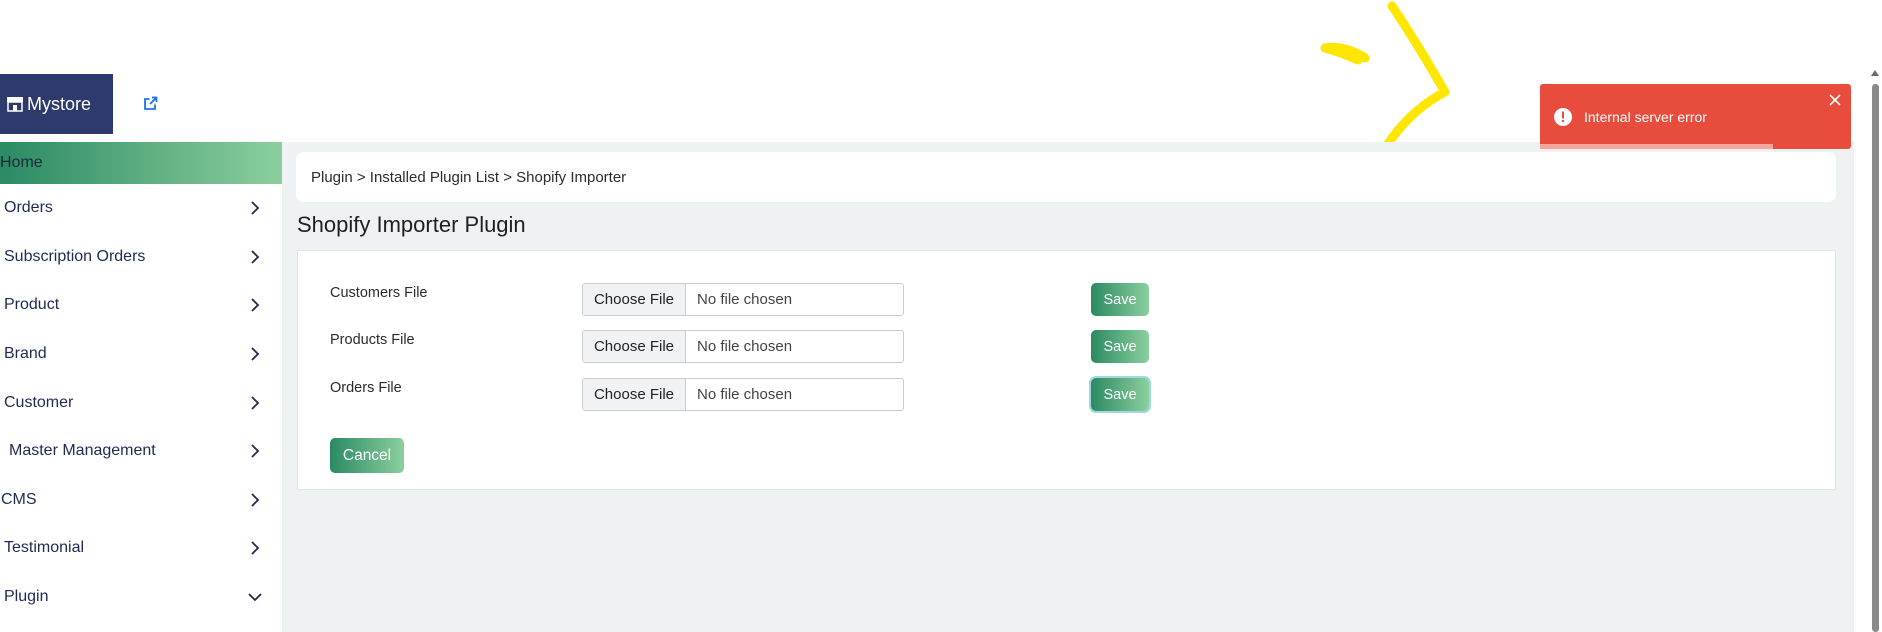 The height and width of the screenshot is (632, 1882). I want to click on cancel-button: Cancel, so click(367, 455).